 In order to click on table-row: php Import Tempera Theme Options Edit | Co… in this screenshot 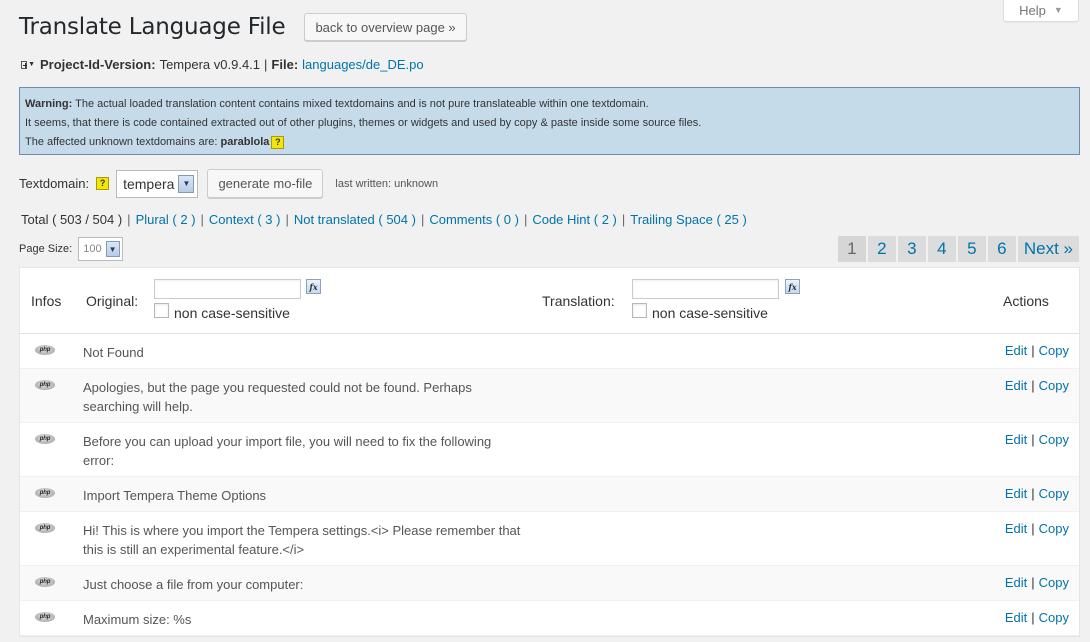, I will do `click(549, 494)`.